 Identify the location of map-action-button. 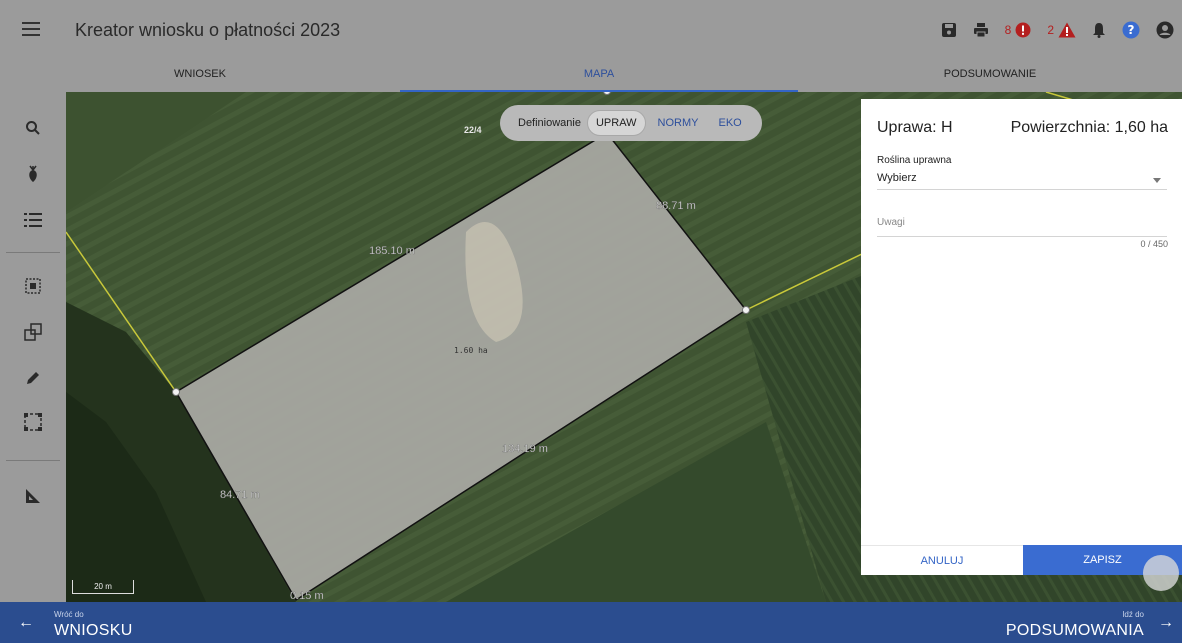
(1161, 573).